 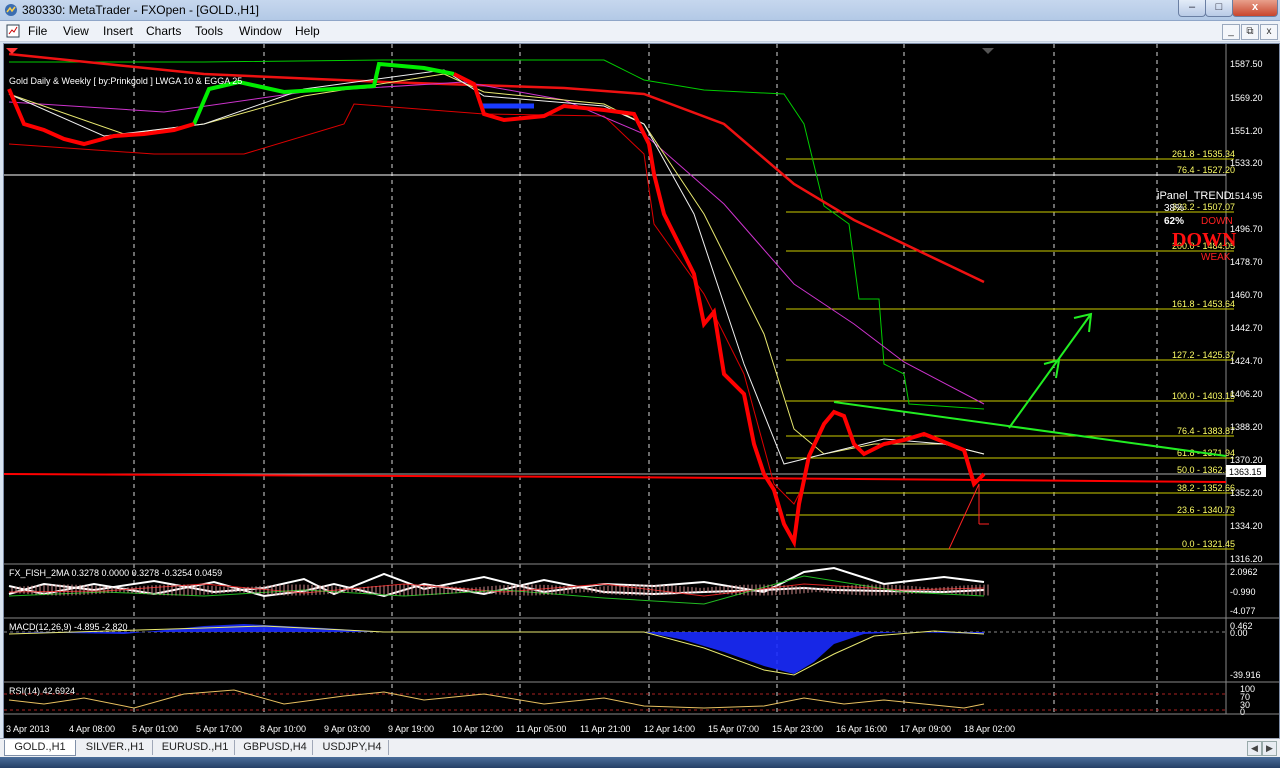 What do you see at coordinates (347, 729) in the screenshot?
I see `time-tick: 9 Apr 03:00` at bounding box center [347, 729].